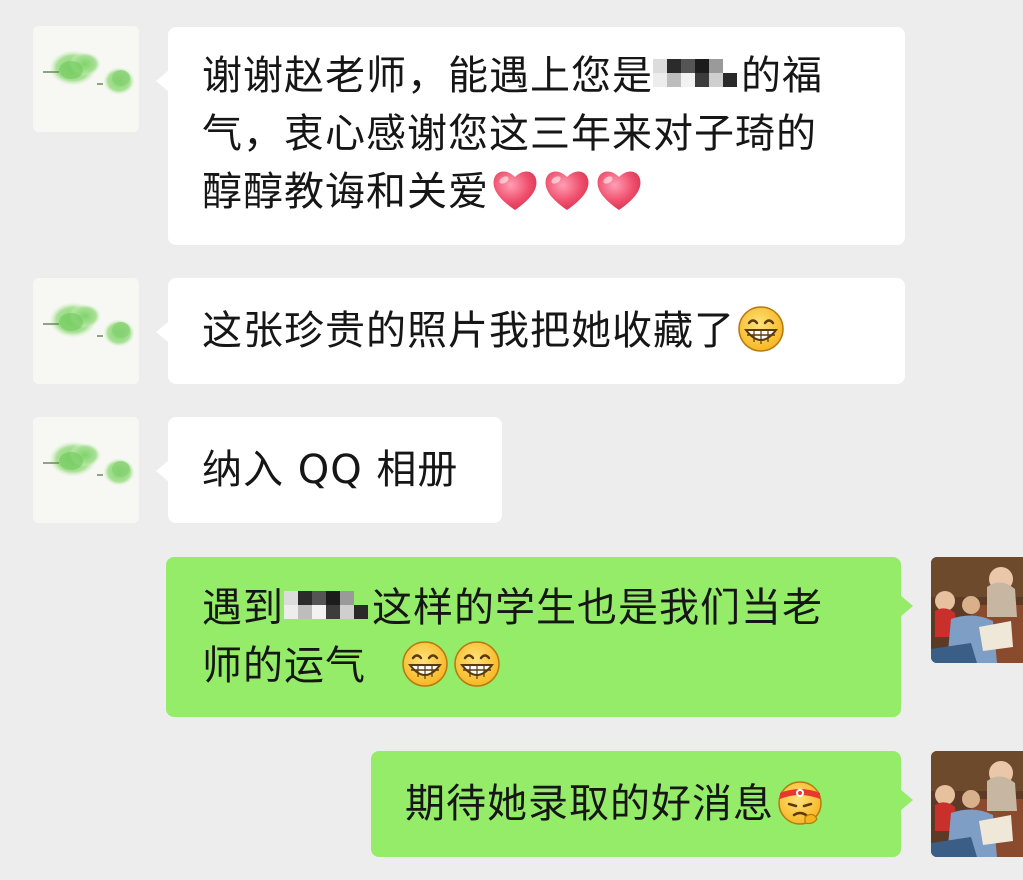 This screenshot has height=880, width=1023. What do you see at coordinates (597, 608) in the screenshot?
I see `message-text: 这样的学生也是我们当老` at bounding box center [597, 608].